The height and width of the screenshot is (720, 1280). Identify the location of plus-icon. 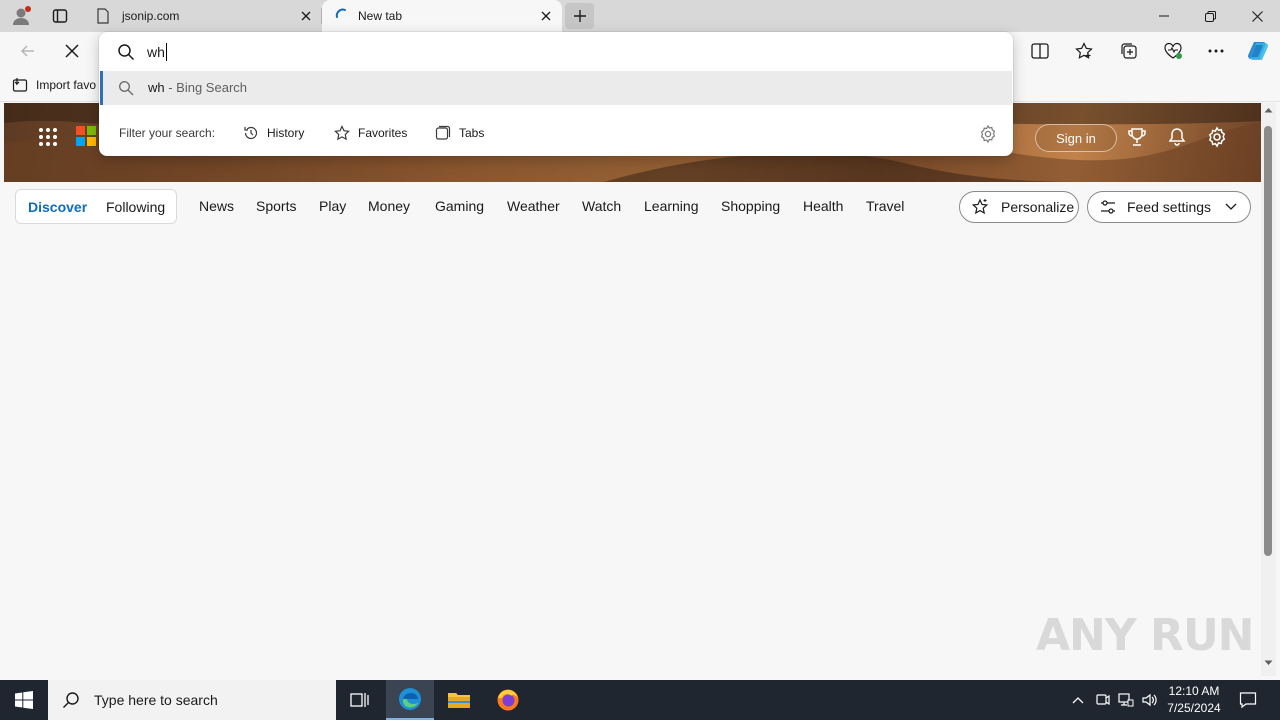
(579, 16).